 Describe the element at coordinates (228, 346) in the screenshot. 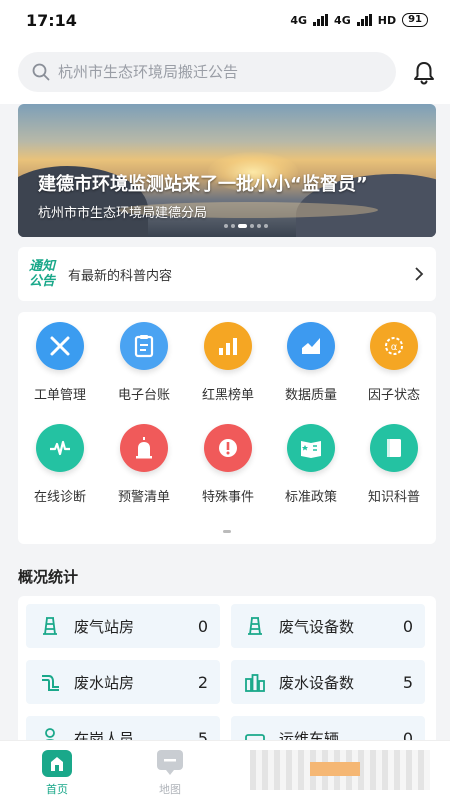

I see `bar-chart-icon` at that location.